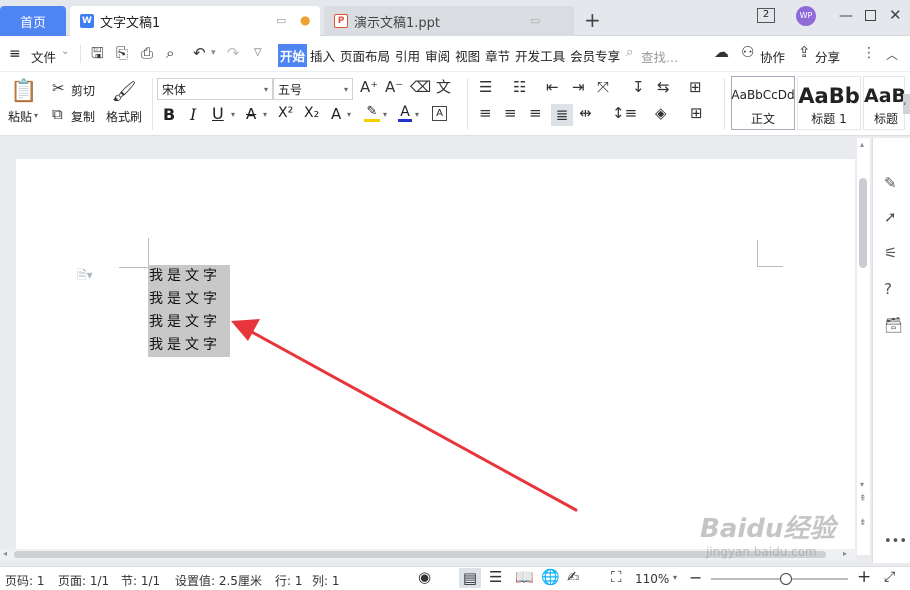 This screenshot has width=910, height=590. I want to click on page-view-icon: ▤, so click(470, 578).